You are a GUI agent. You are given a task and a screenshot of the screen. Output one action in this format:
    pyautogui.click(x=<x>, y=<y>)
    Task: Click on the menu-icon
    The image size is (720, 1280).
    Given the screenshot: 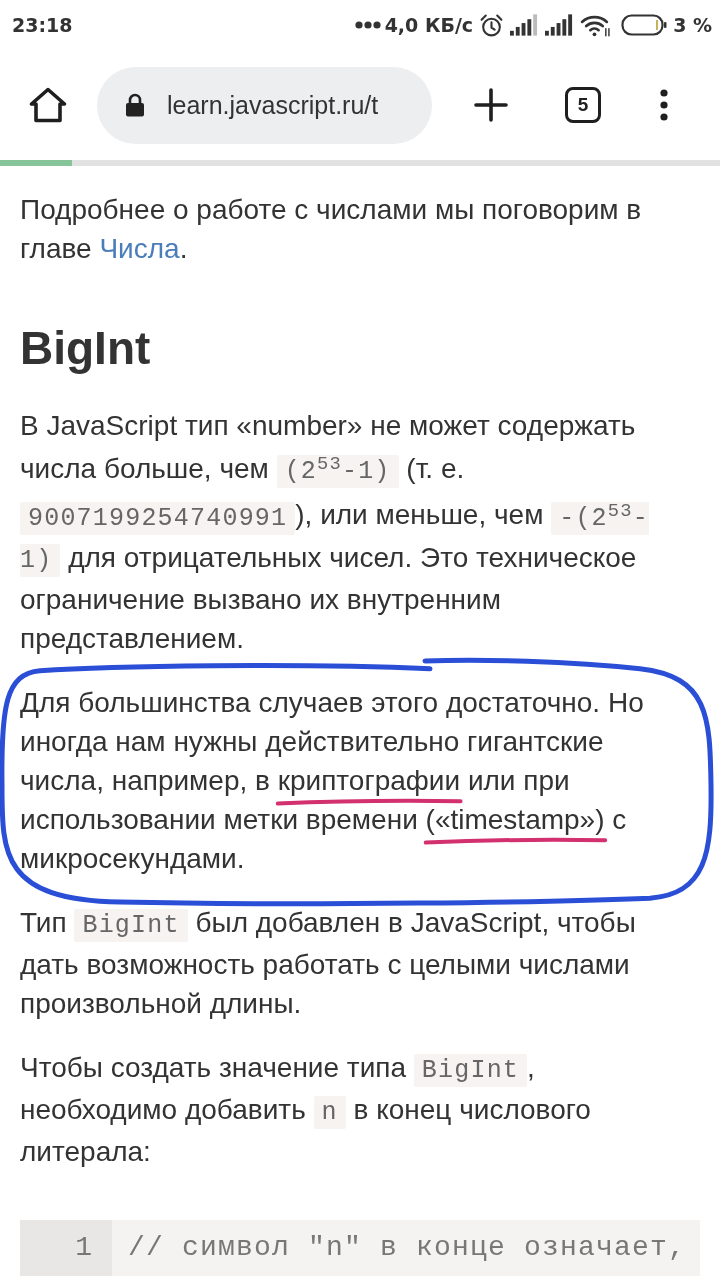 What is the action you would take?
    pyautogui.click(x=664, y=105)
    